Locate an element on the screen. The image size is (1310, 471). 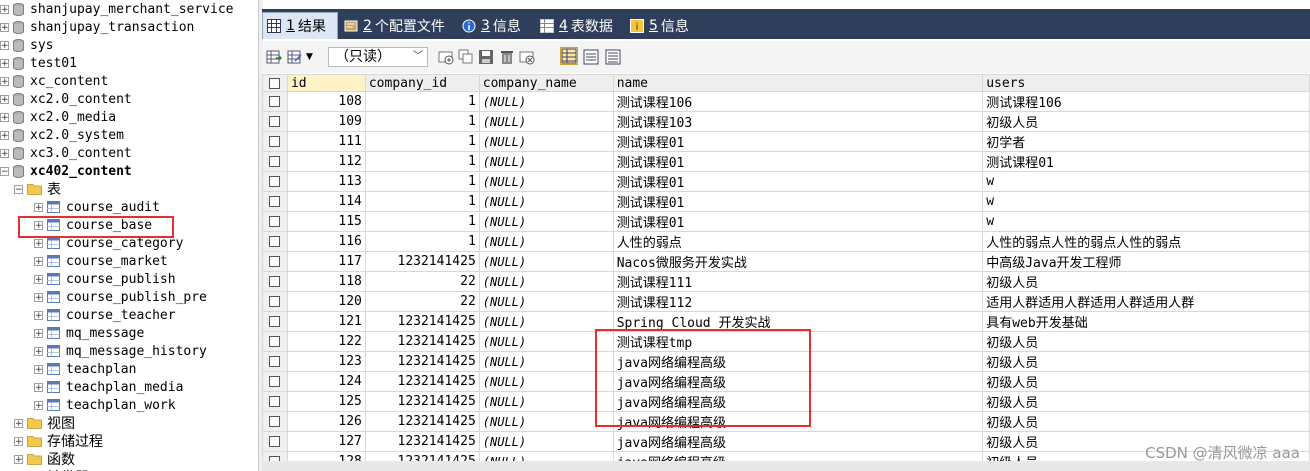
table-row: 113 1 (NULL) 测试课程01 w is located at coordinates (786, 181).